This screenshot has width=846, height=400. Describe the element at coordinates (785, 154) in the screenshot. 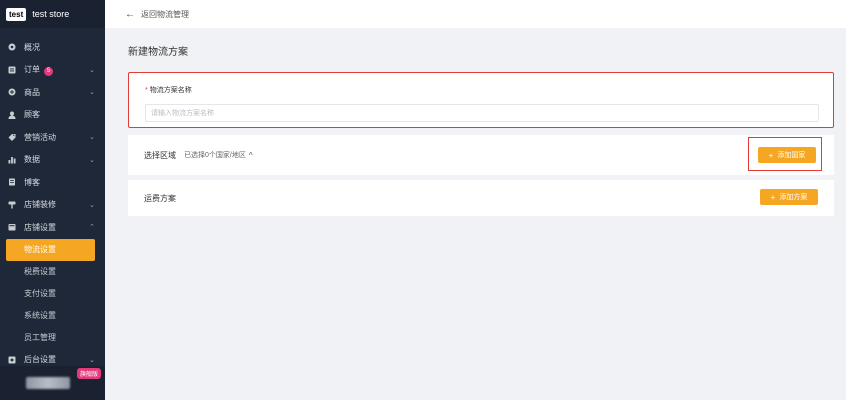

I see `highlight-annotation` at that location.